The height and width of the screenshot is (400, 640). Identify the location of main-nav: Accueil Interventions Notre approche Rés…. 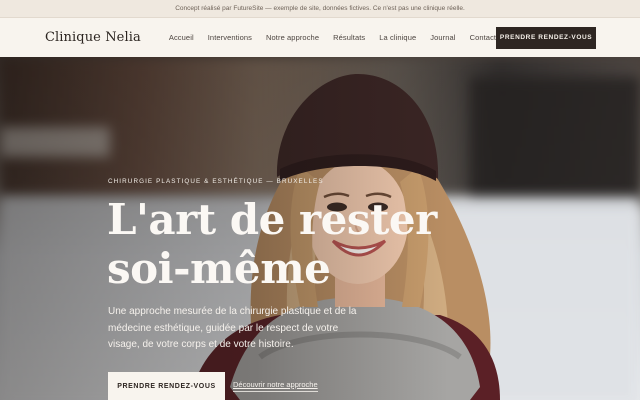
(332, 37).